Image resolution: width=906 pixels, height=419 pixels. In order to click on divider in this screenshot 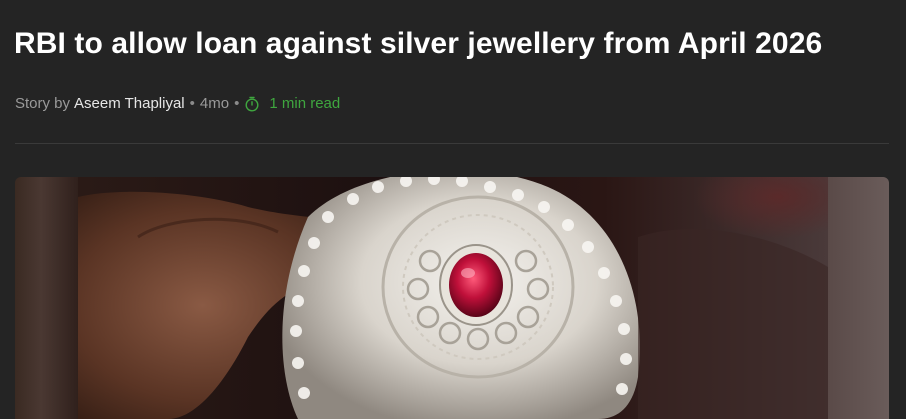, I will do `click(452, 143)`.